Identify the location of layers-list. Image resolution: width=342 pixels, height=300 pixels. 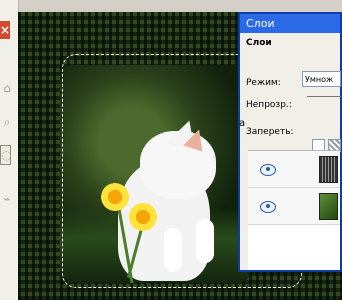
(294, 210).